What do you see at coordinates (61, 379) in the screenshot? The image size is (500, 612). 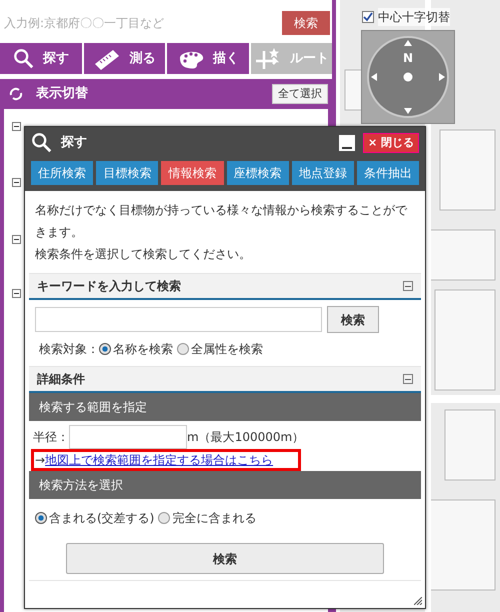 I see `section-title: 詳細条件` at bounding box center [61, 379].